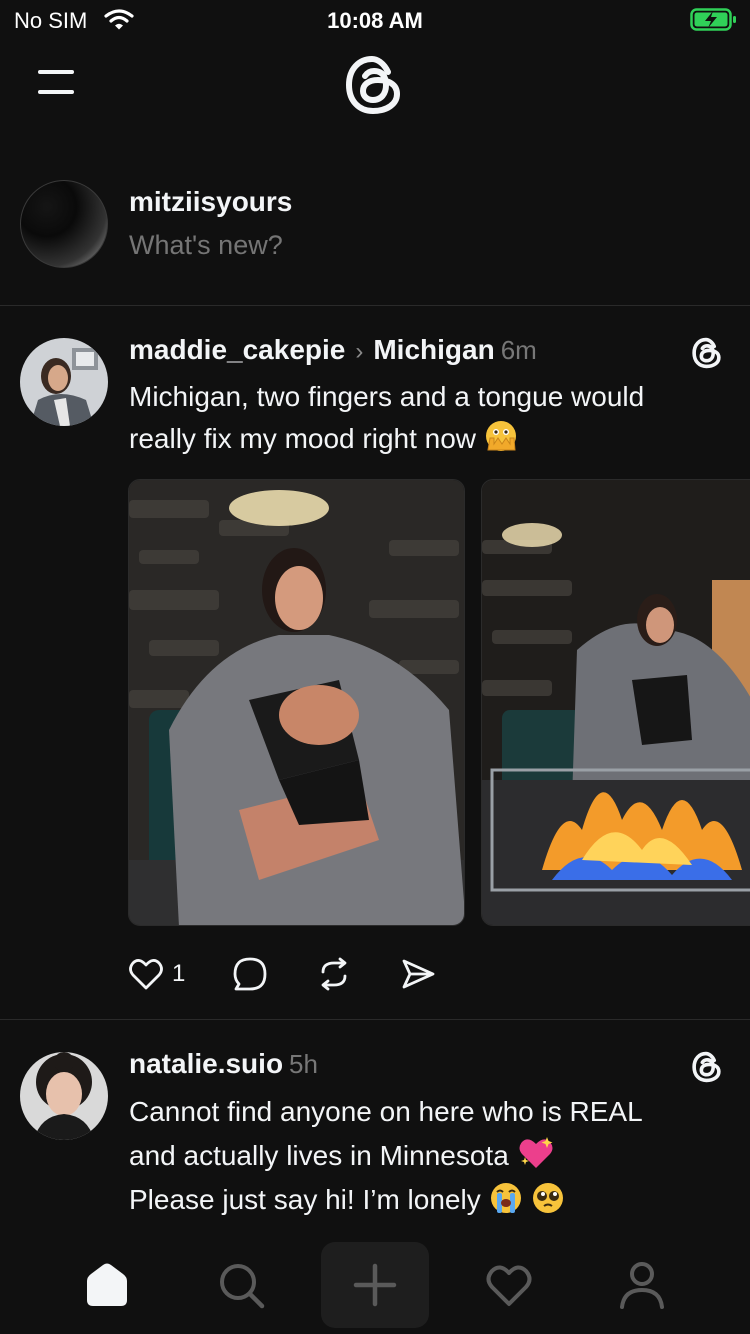  I want to click on loudly-crying-face-emoji, so click(506, 1198).